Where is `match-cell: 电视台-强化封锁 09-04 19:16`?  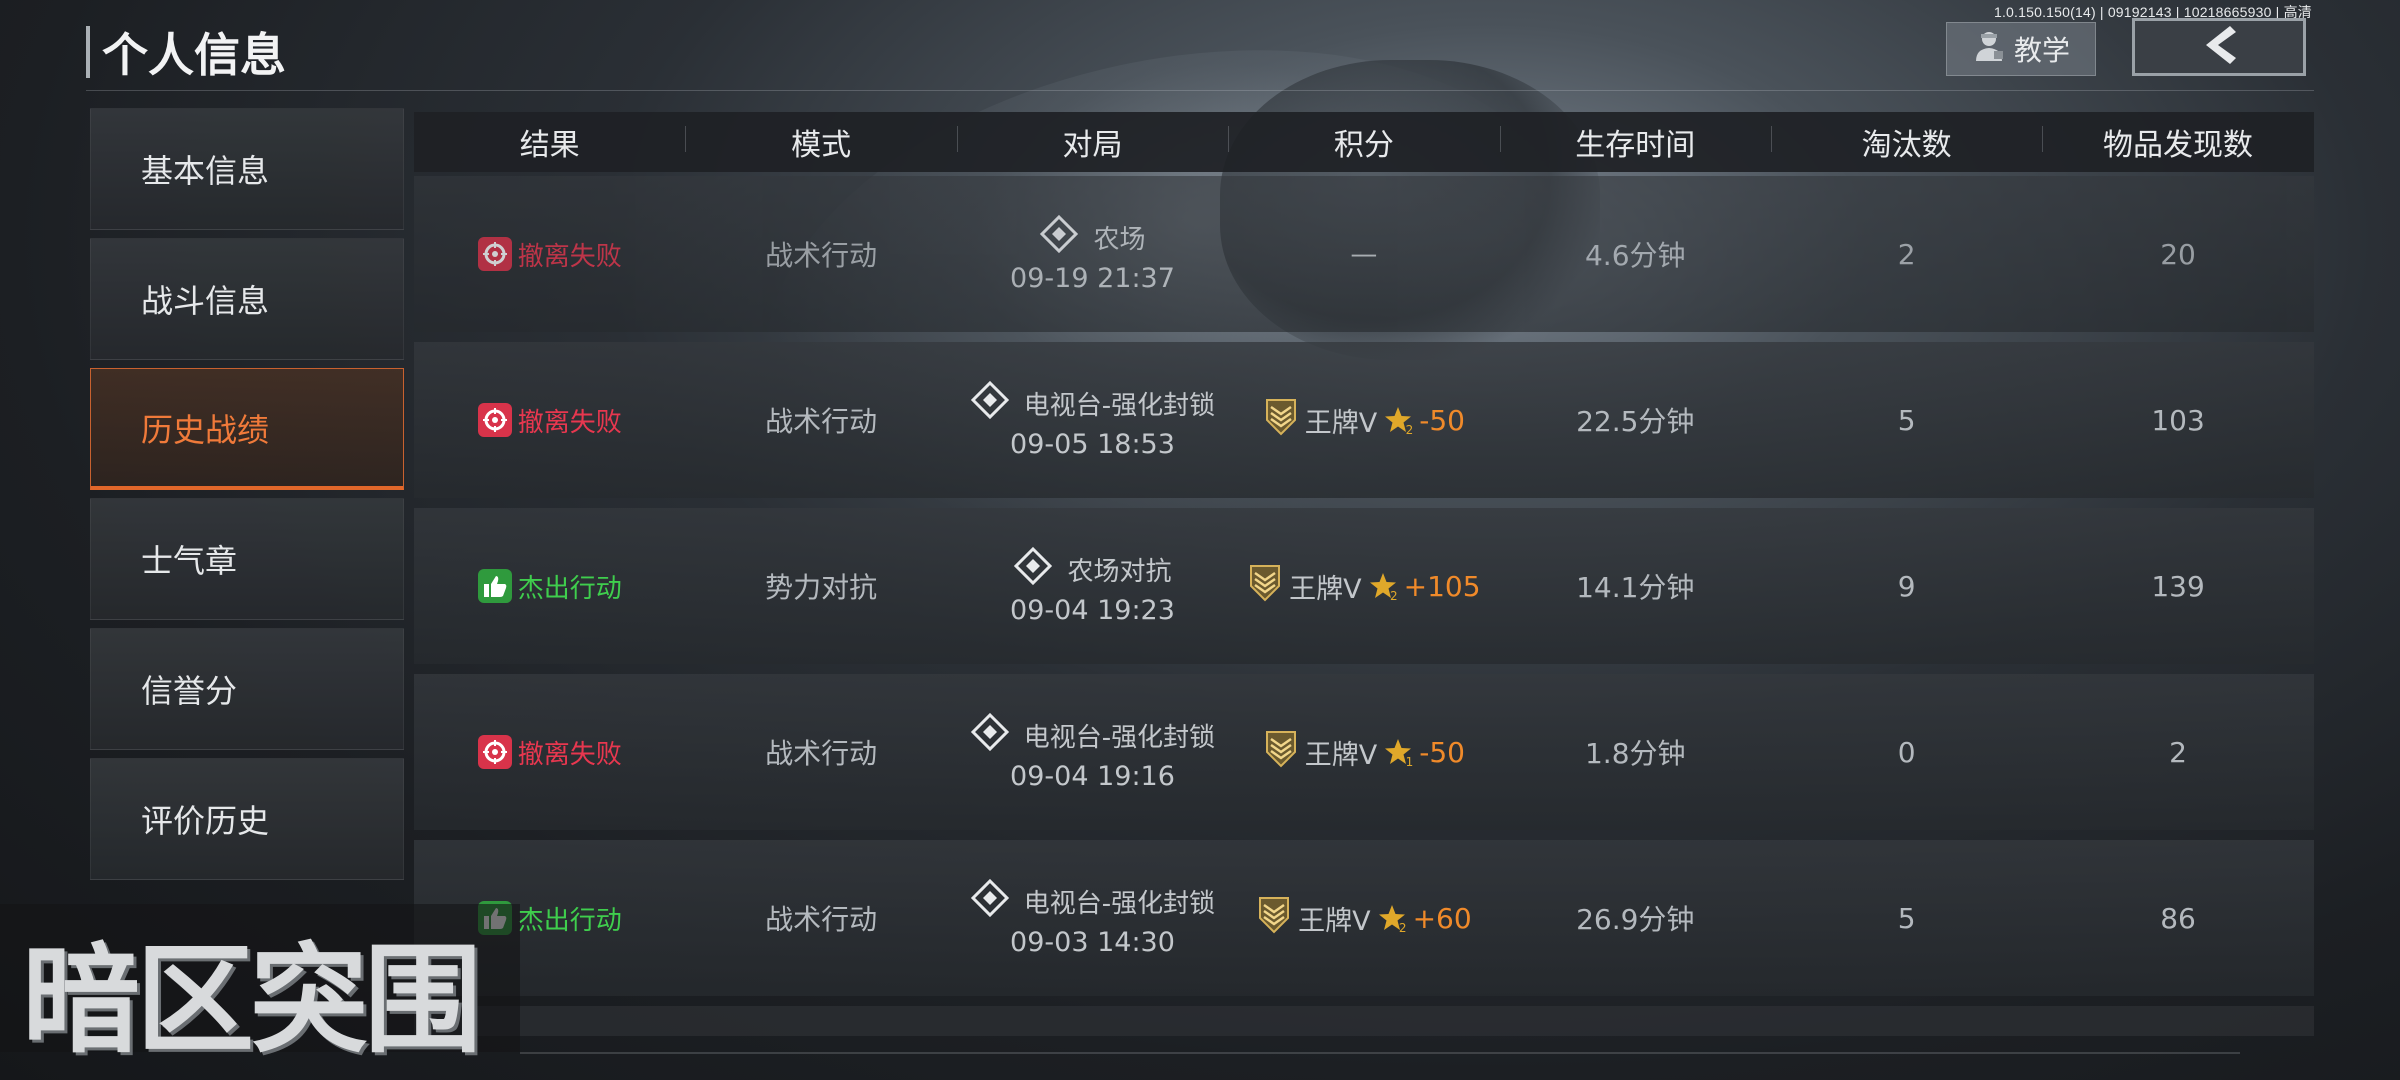
match-cell: 电视台-强化封锁 09-04 19:16 is located at coordinates (1092, 752).